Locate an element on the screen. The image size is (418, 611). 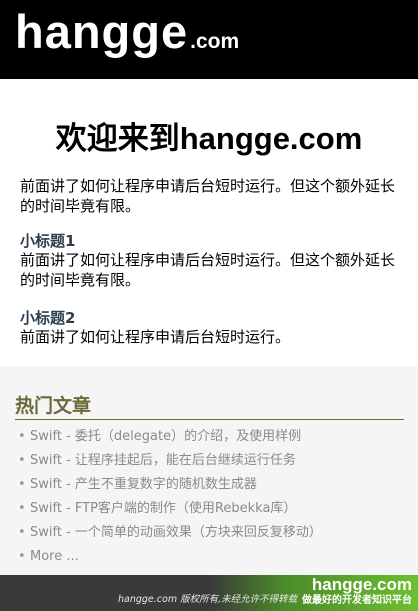
site-logo: hangge.com is located at coordinates (127, 31).